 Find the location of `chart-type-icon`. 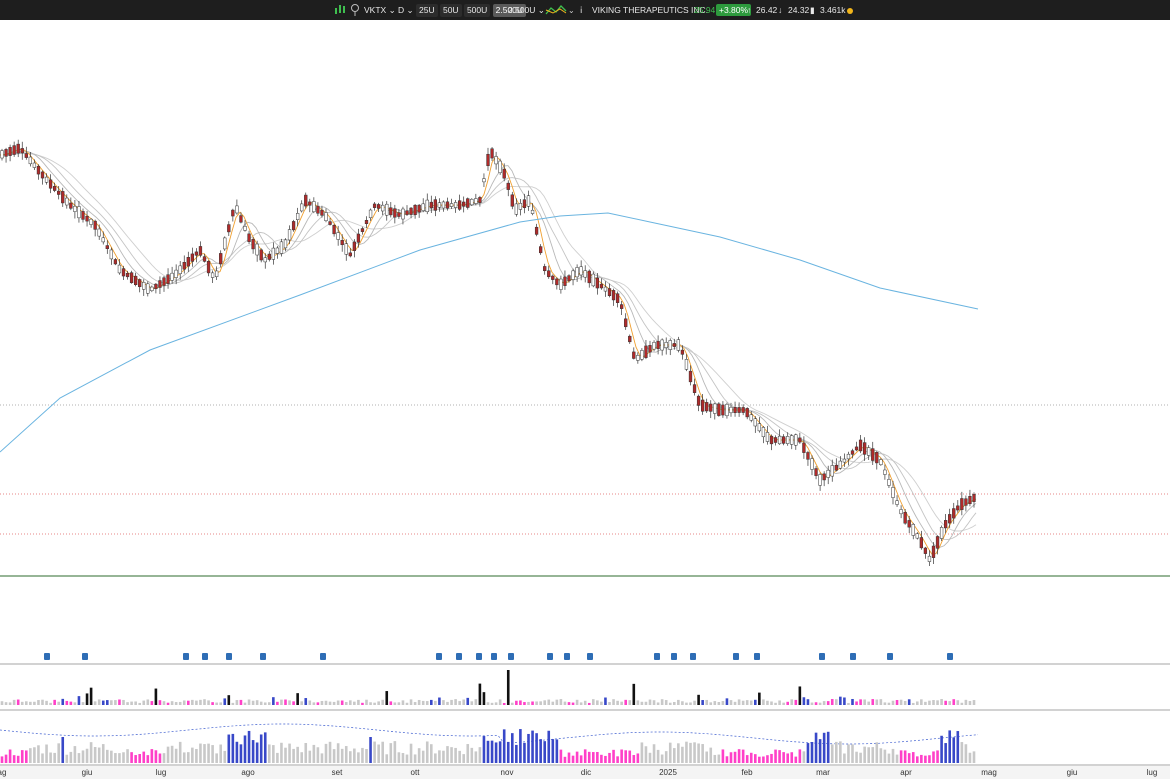

chart-type-icon is located at coordinates (341, 10).